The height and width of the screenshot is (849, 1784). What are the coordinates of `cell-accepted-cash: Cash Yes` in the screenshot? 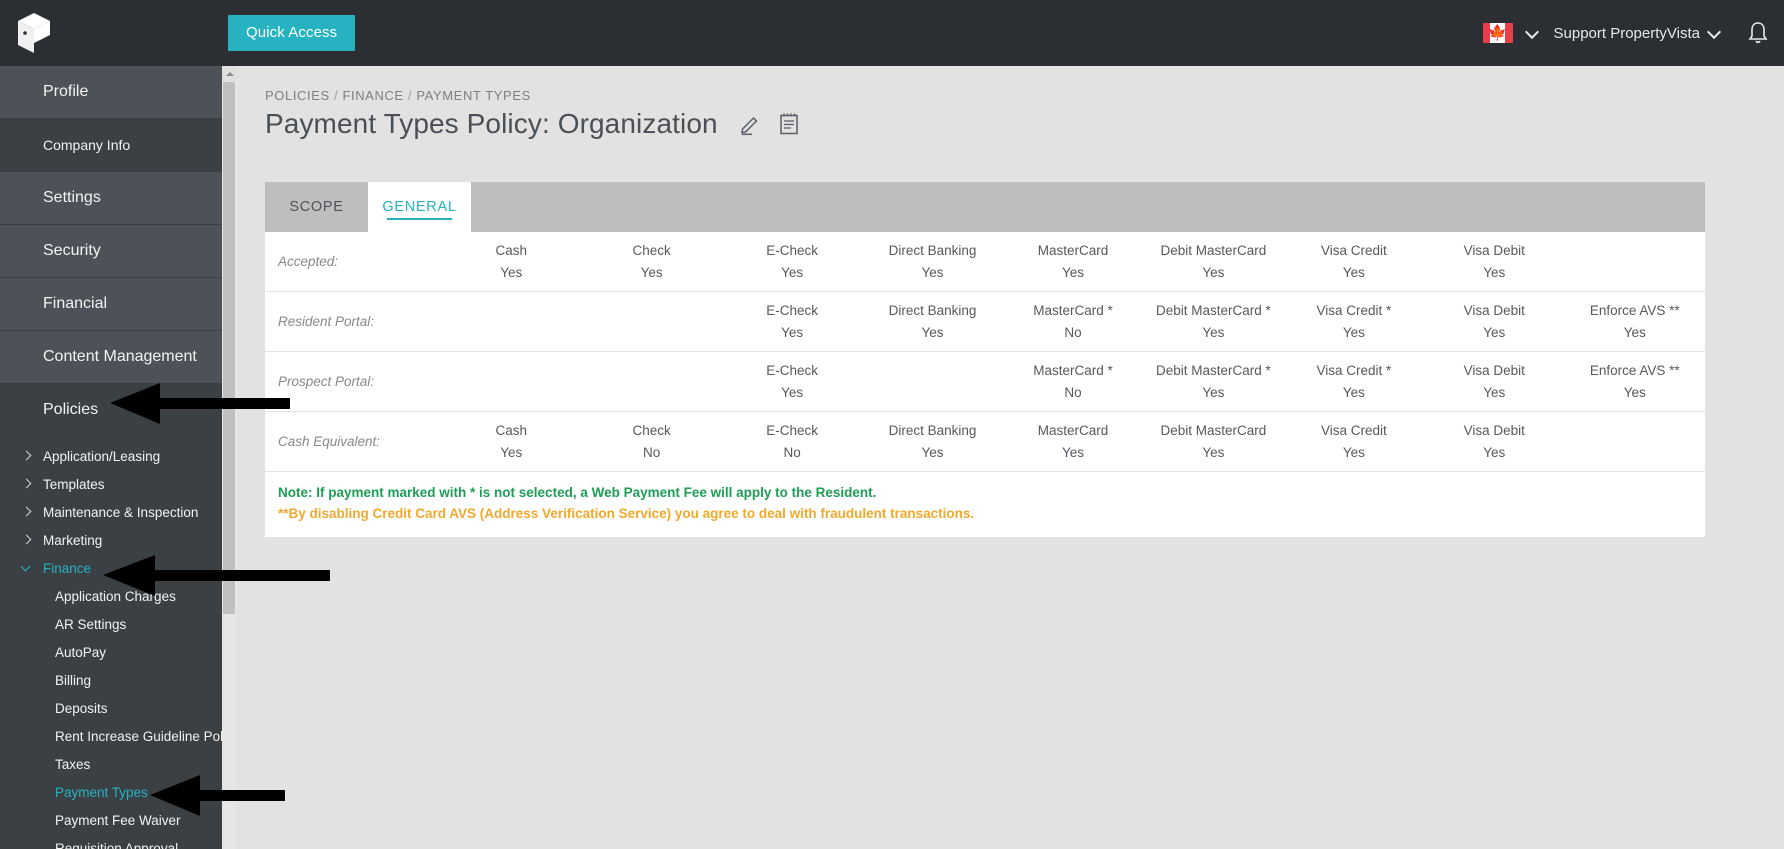 It's located at (511, 261).